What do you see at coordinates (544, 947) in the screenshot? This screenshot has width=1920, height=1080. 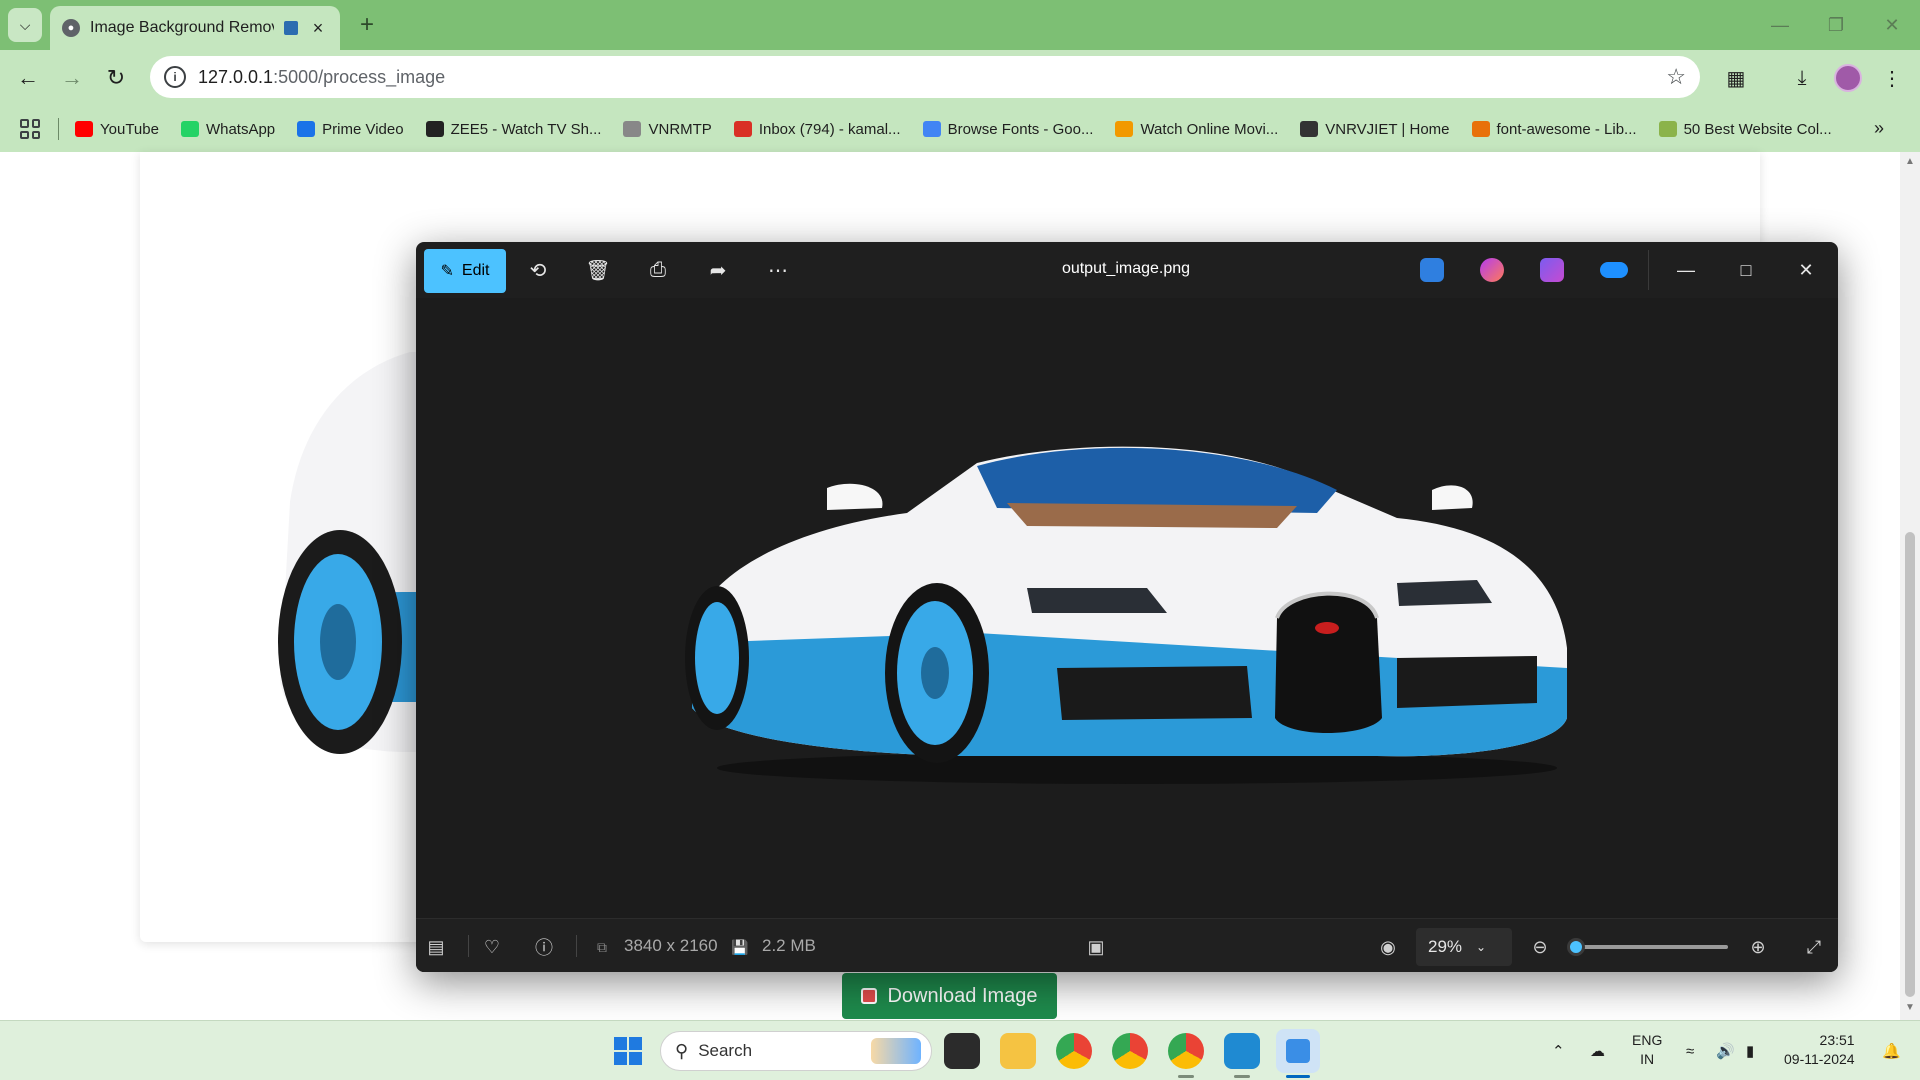 I see `file-info-icon: ⓘ` at bounding box center [544, 947].